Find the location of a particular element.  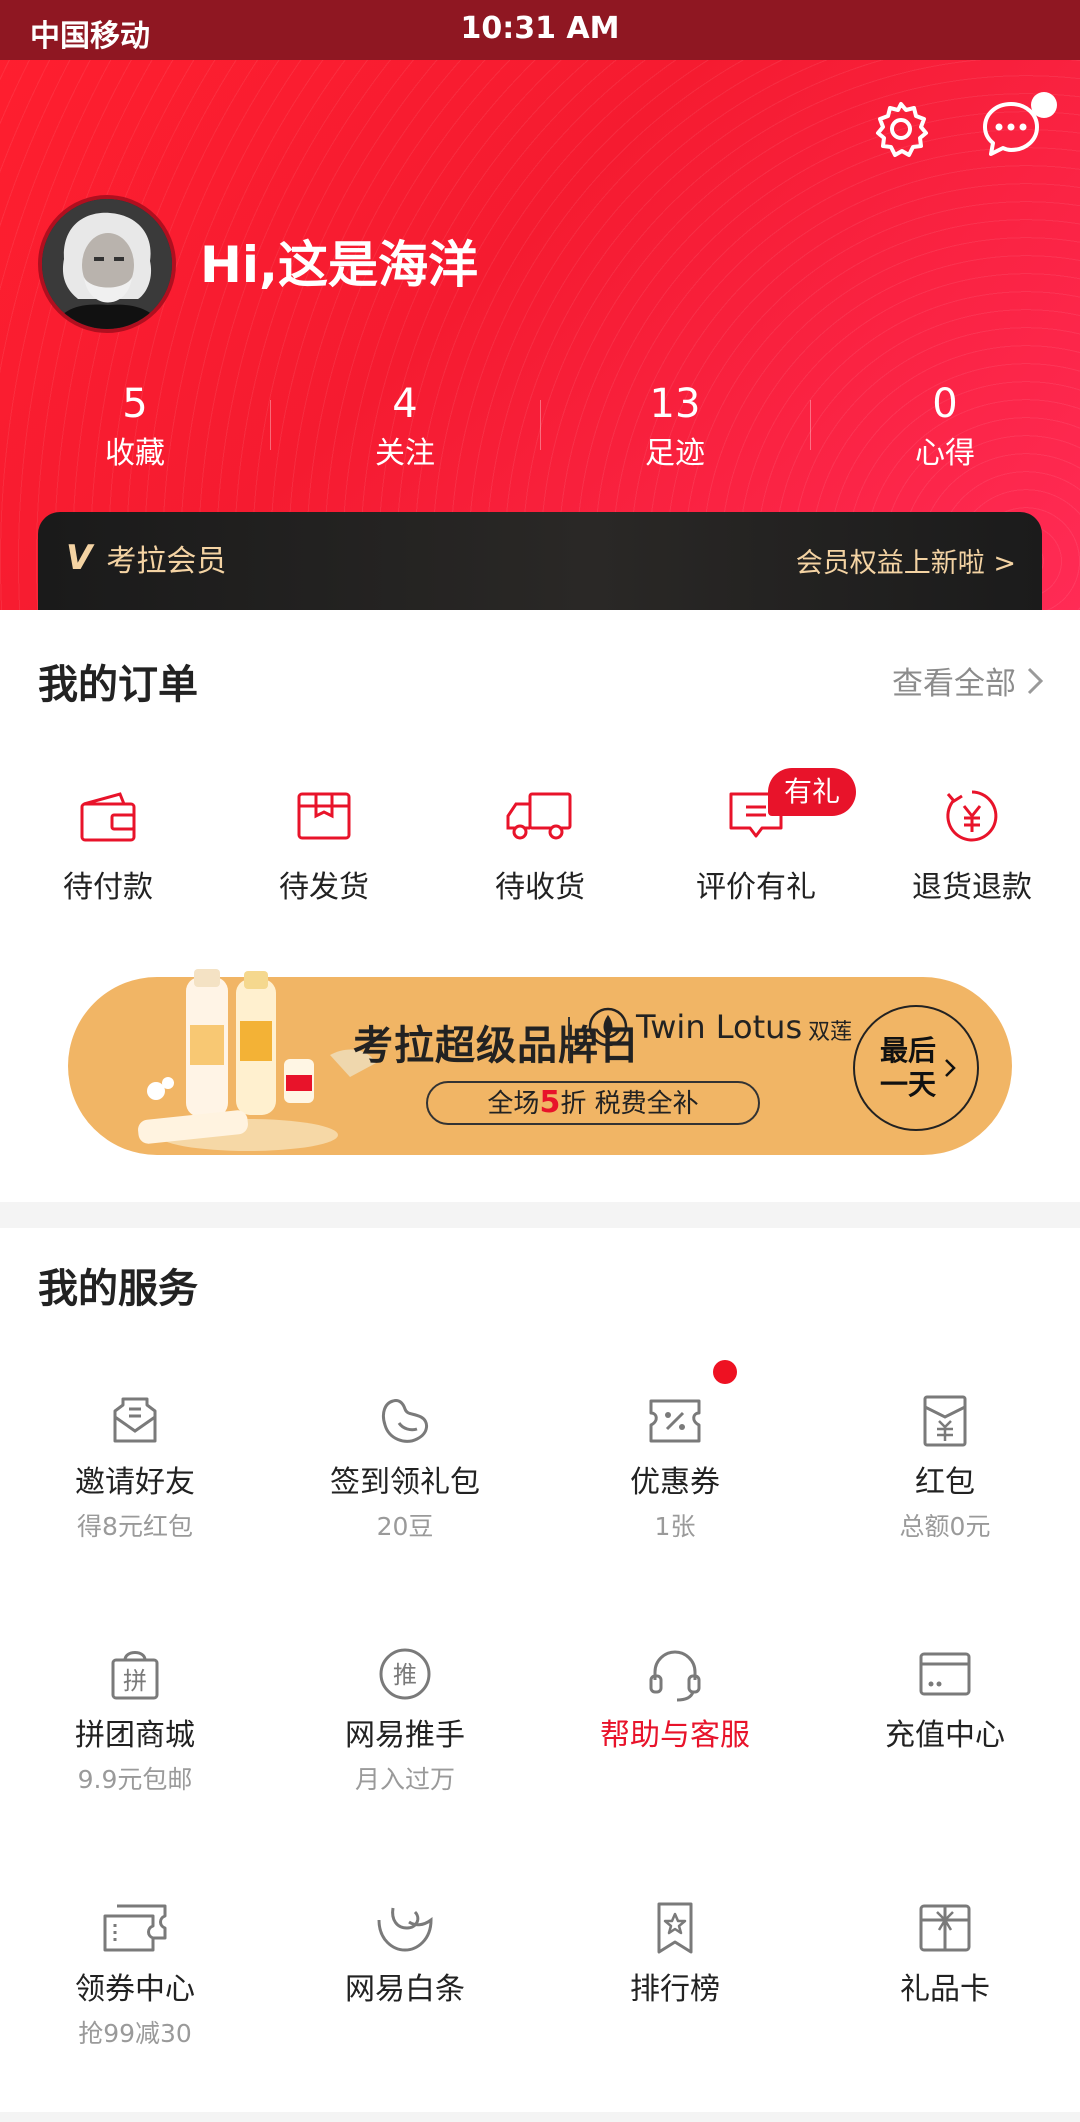

order-to-ship: 待发货 is located at coordinates (324, 858).